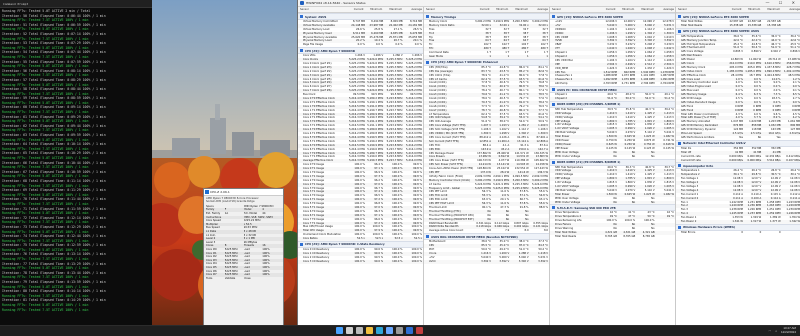 The height and width of the screenshot is (336, 800). Describe the element at coordinates (630, 99) in the screenshot. I see `sensor-value: 50.0 °C` at that location.